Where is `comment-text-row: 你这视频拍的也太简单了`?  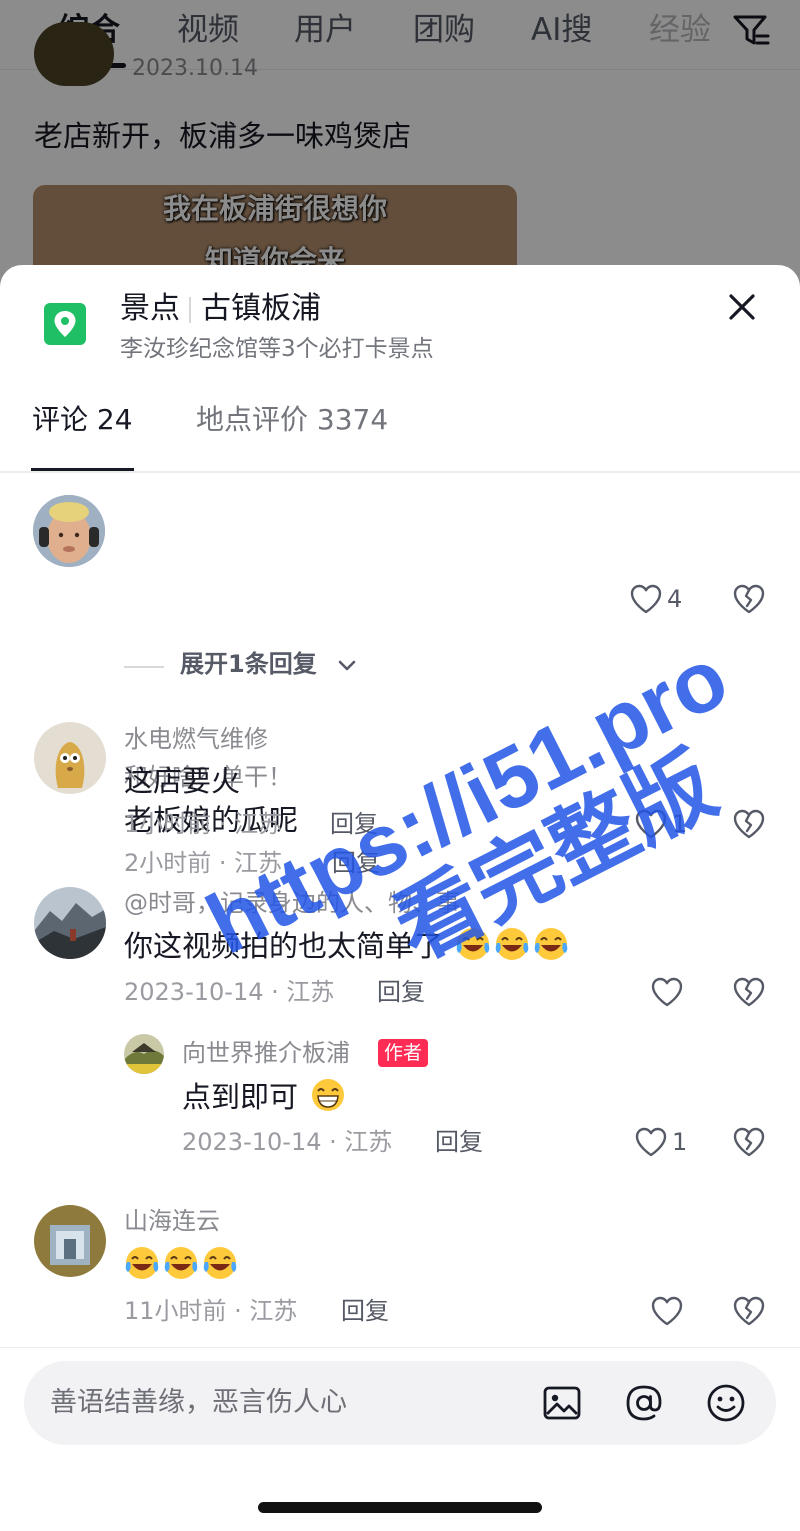
comment-text-row: 你这视频拍的也太简单了 is located at coordinates (346, 946).